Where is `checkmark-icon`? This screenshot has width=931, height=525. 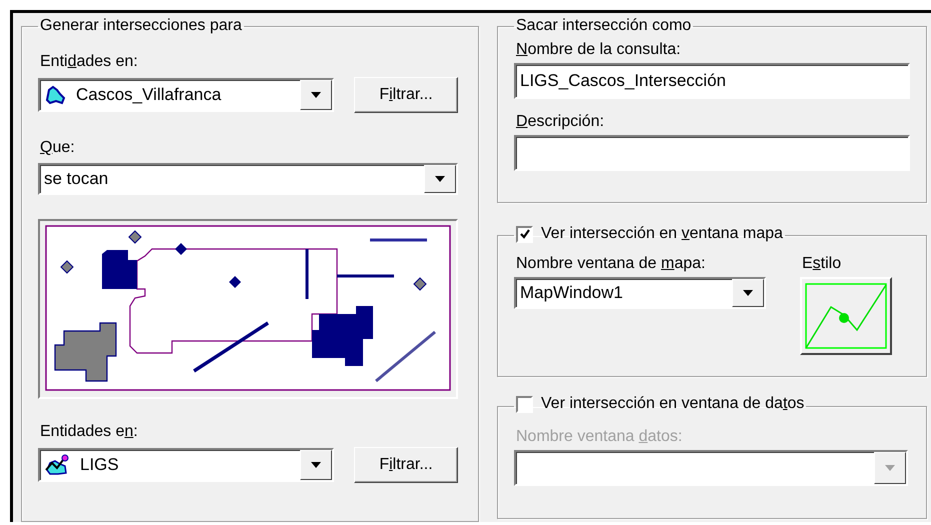
checkmark-icon is located at coordinates (524, 234).